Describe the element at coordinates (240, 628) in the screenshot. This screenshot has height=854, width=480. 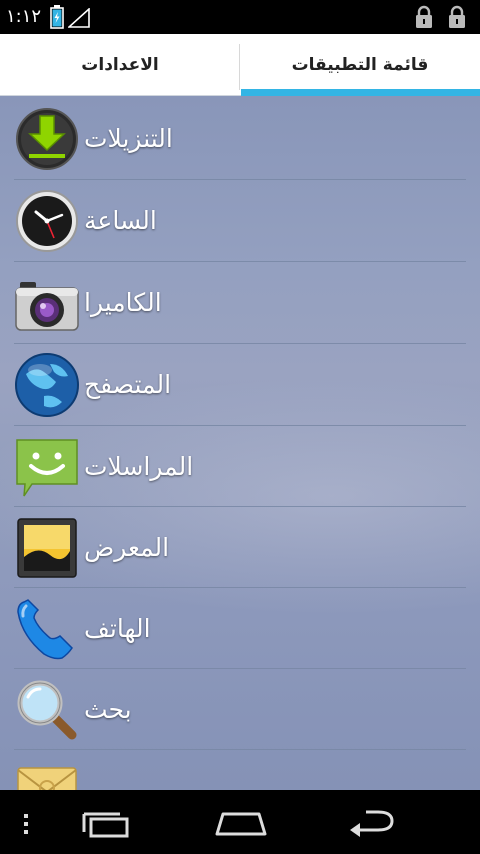
I see `list-item-phone: الهاتف` at that location.